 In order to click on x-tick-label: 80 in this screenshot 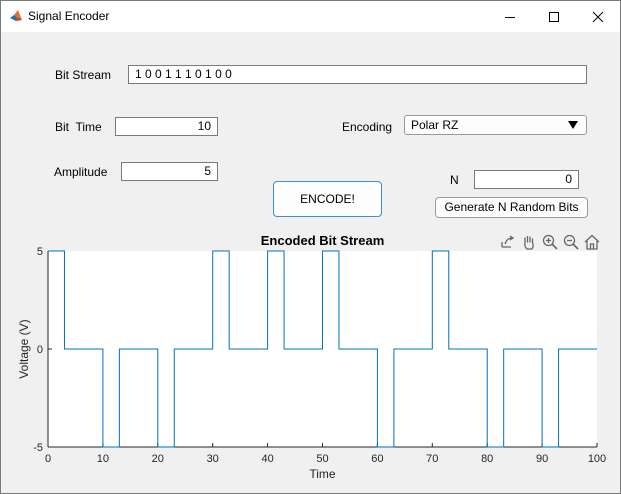, I will do `click(487, 459)`.